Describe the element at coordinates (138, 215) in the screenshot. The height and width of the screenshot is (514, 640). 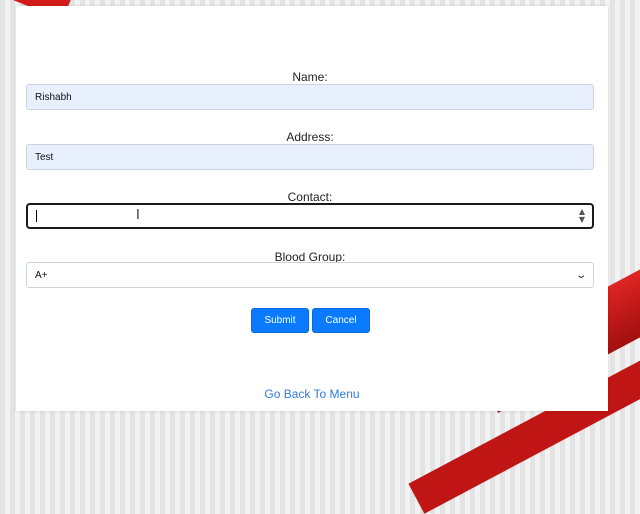
I see `text-cursor-icon: I` at that location.